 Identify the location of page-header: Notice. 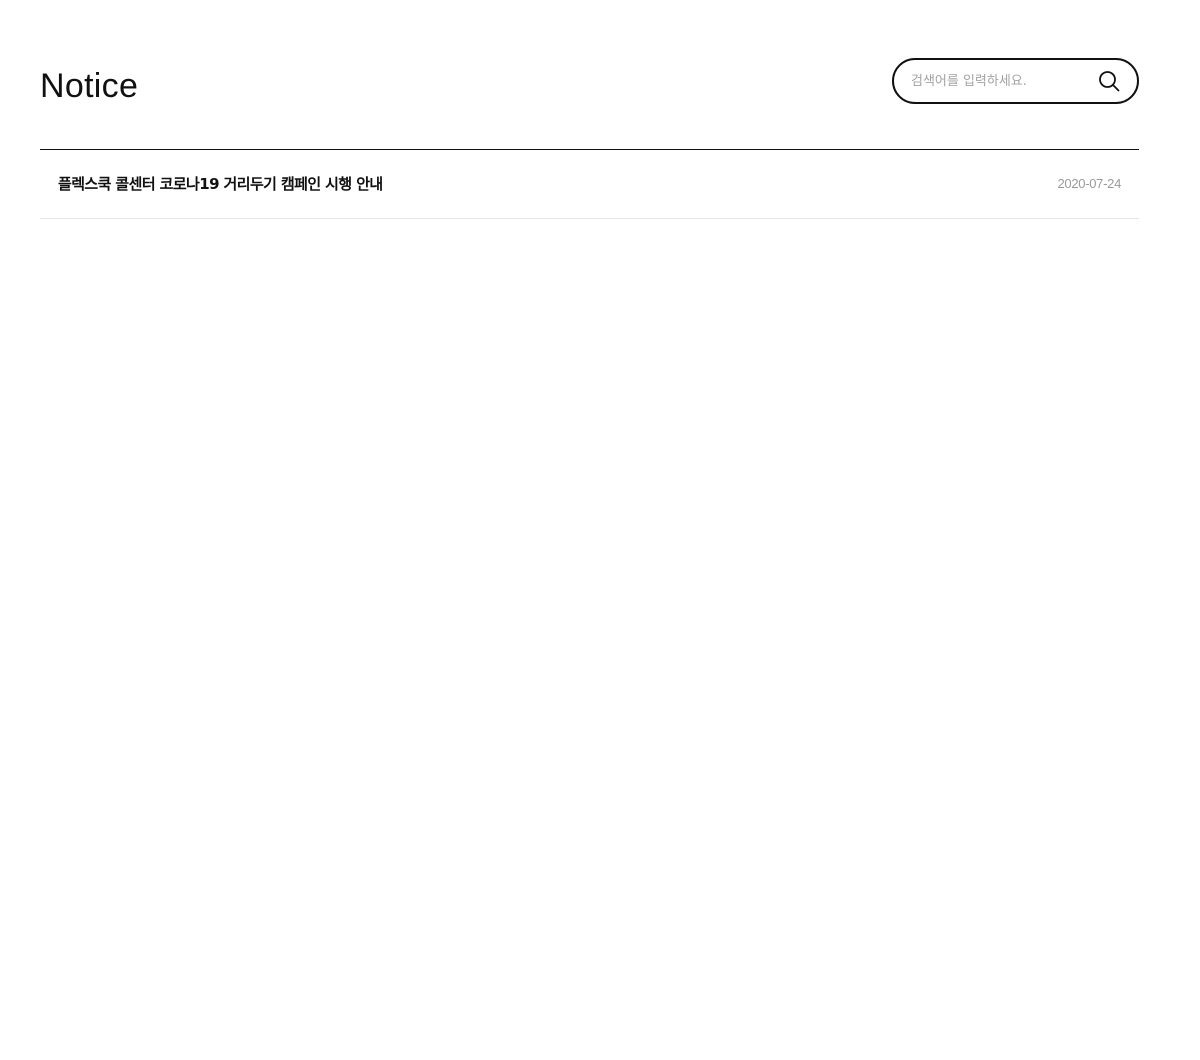
(589, 75).